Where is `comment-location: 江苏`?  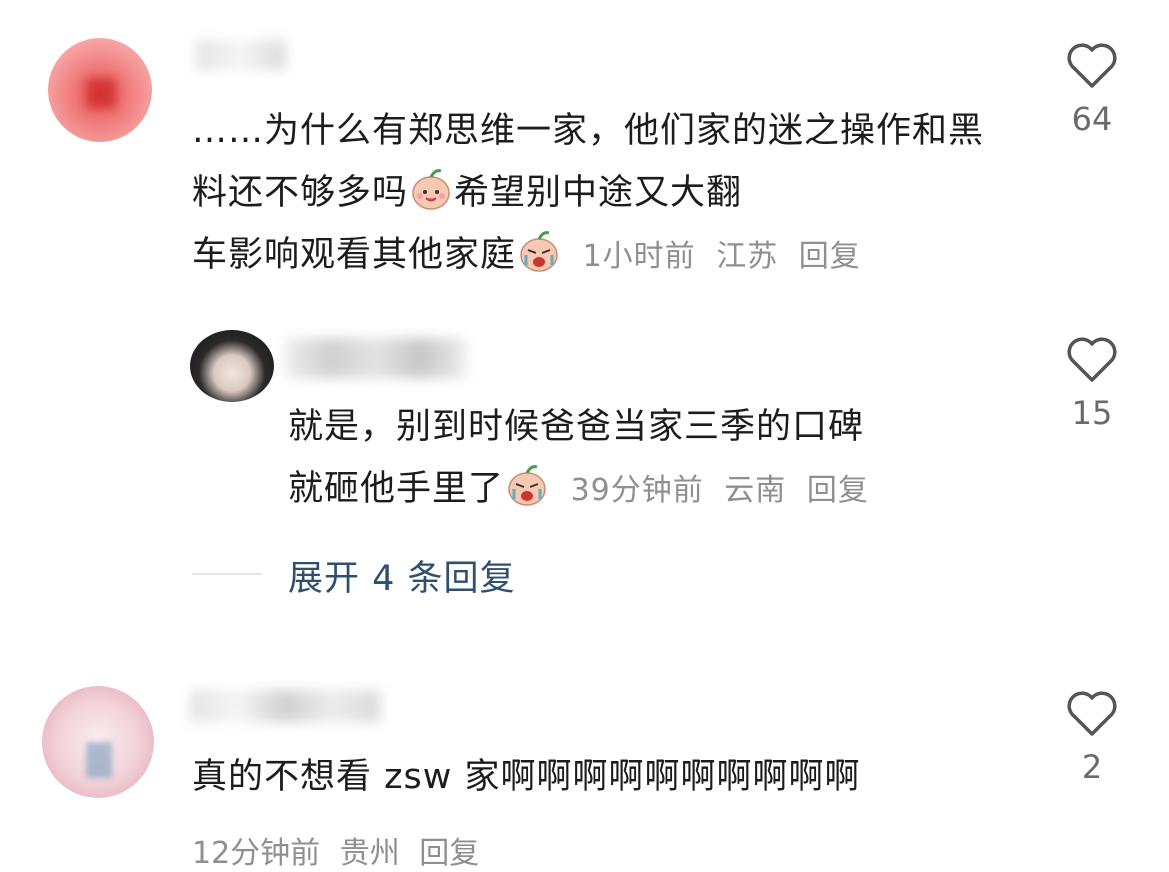
comment-location: 江苏 is located at coordinates (747, 256).